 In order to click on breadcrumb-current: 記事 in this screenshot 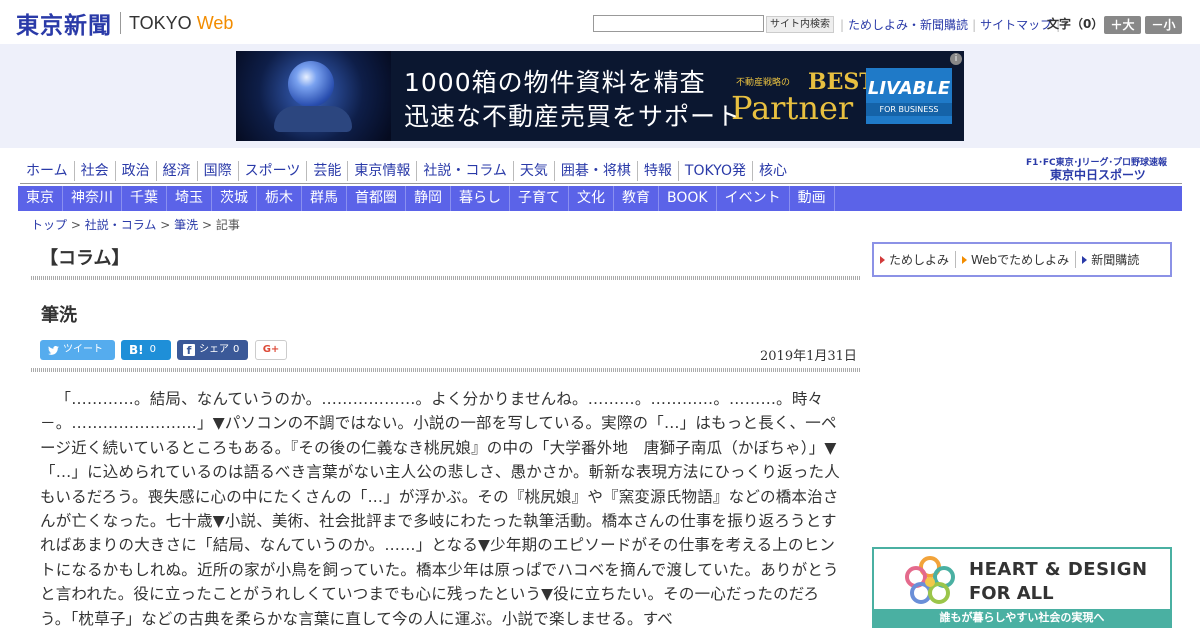, I will do `click(227, 225)`.